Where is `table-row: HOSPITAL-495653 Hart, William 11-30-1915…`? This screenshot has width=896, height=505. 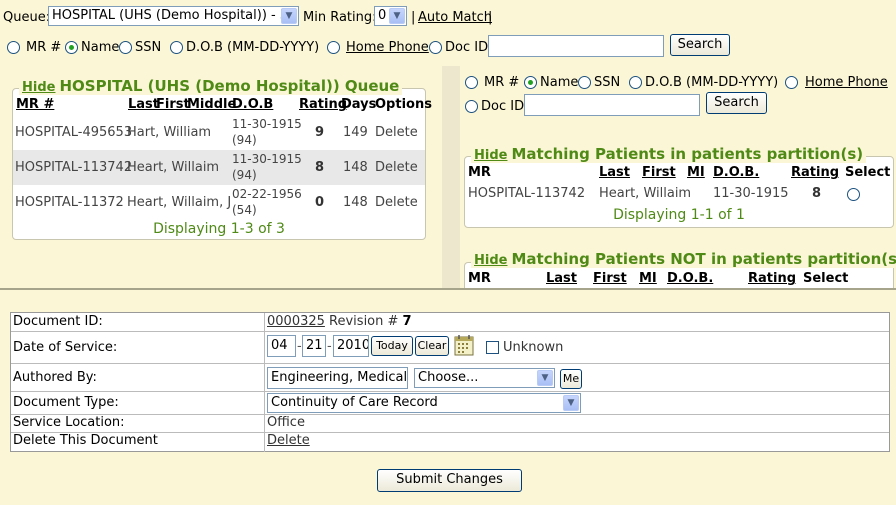 table-row: HOSPITAL-495653 Hart, William 11-30-1915… is located at coordinates (219, 132).